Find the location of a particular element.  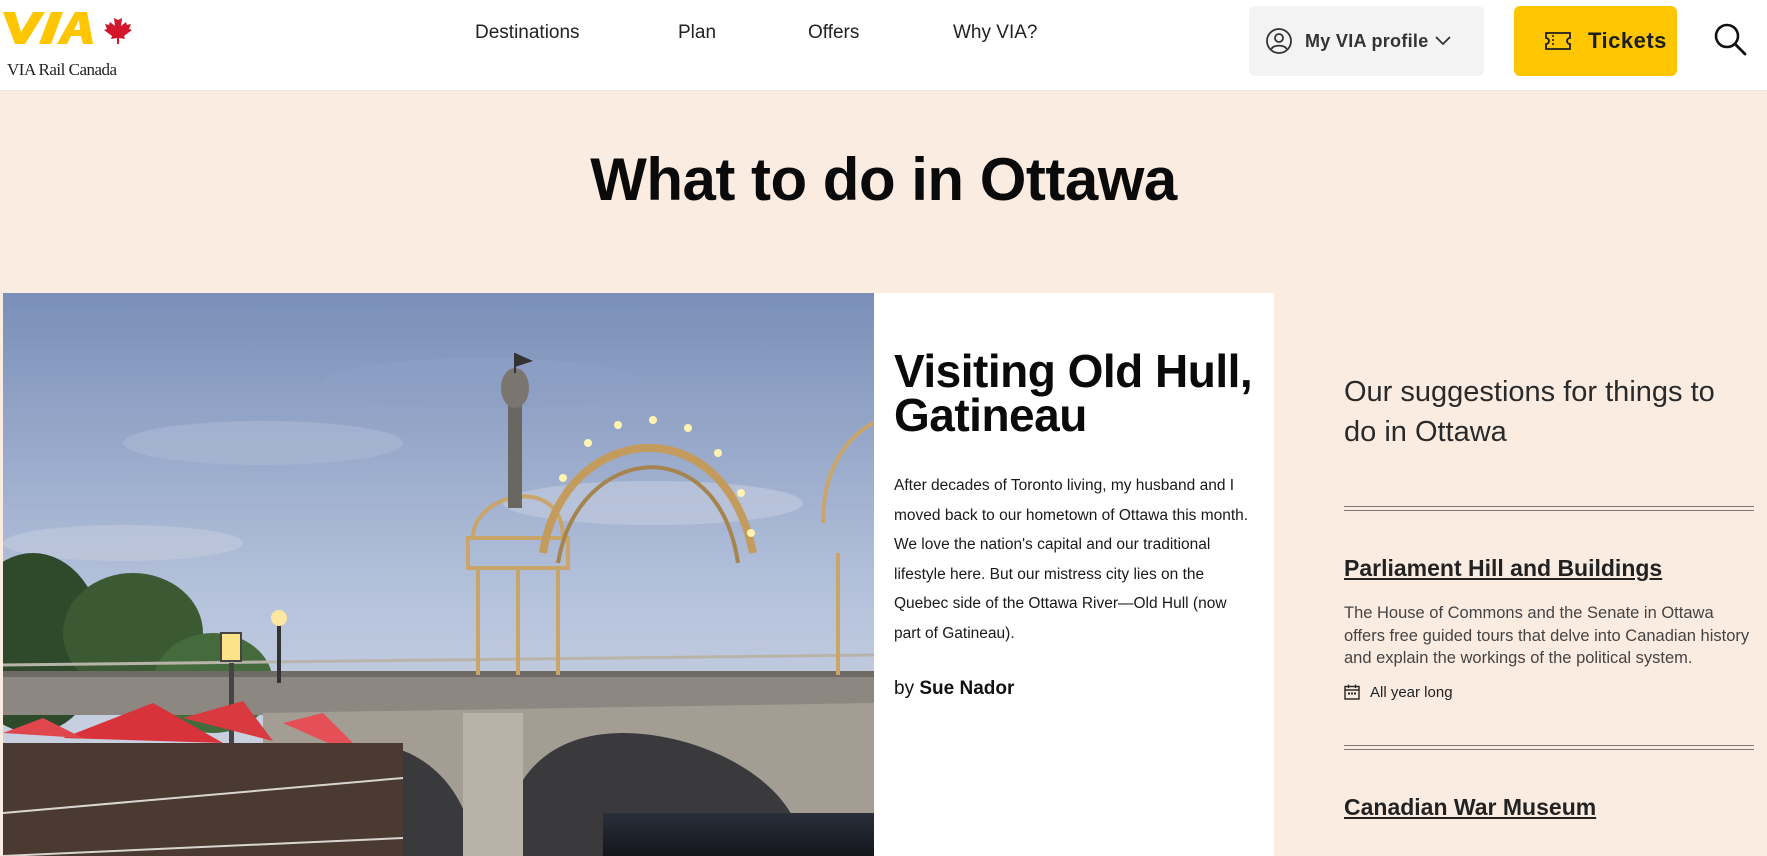

feature-byline: by Sue Nador is located at coordinates (1074, 689).